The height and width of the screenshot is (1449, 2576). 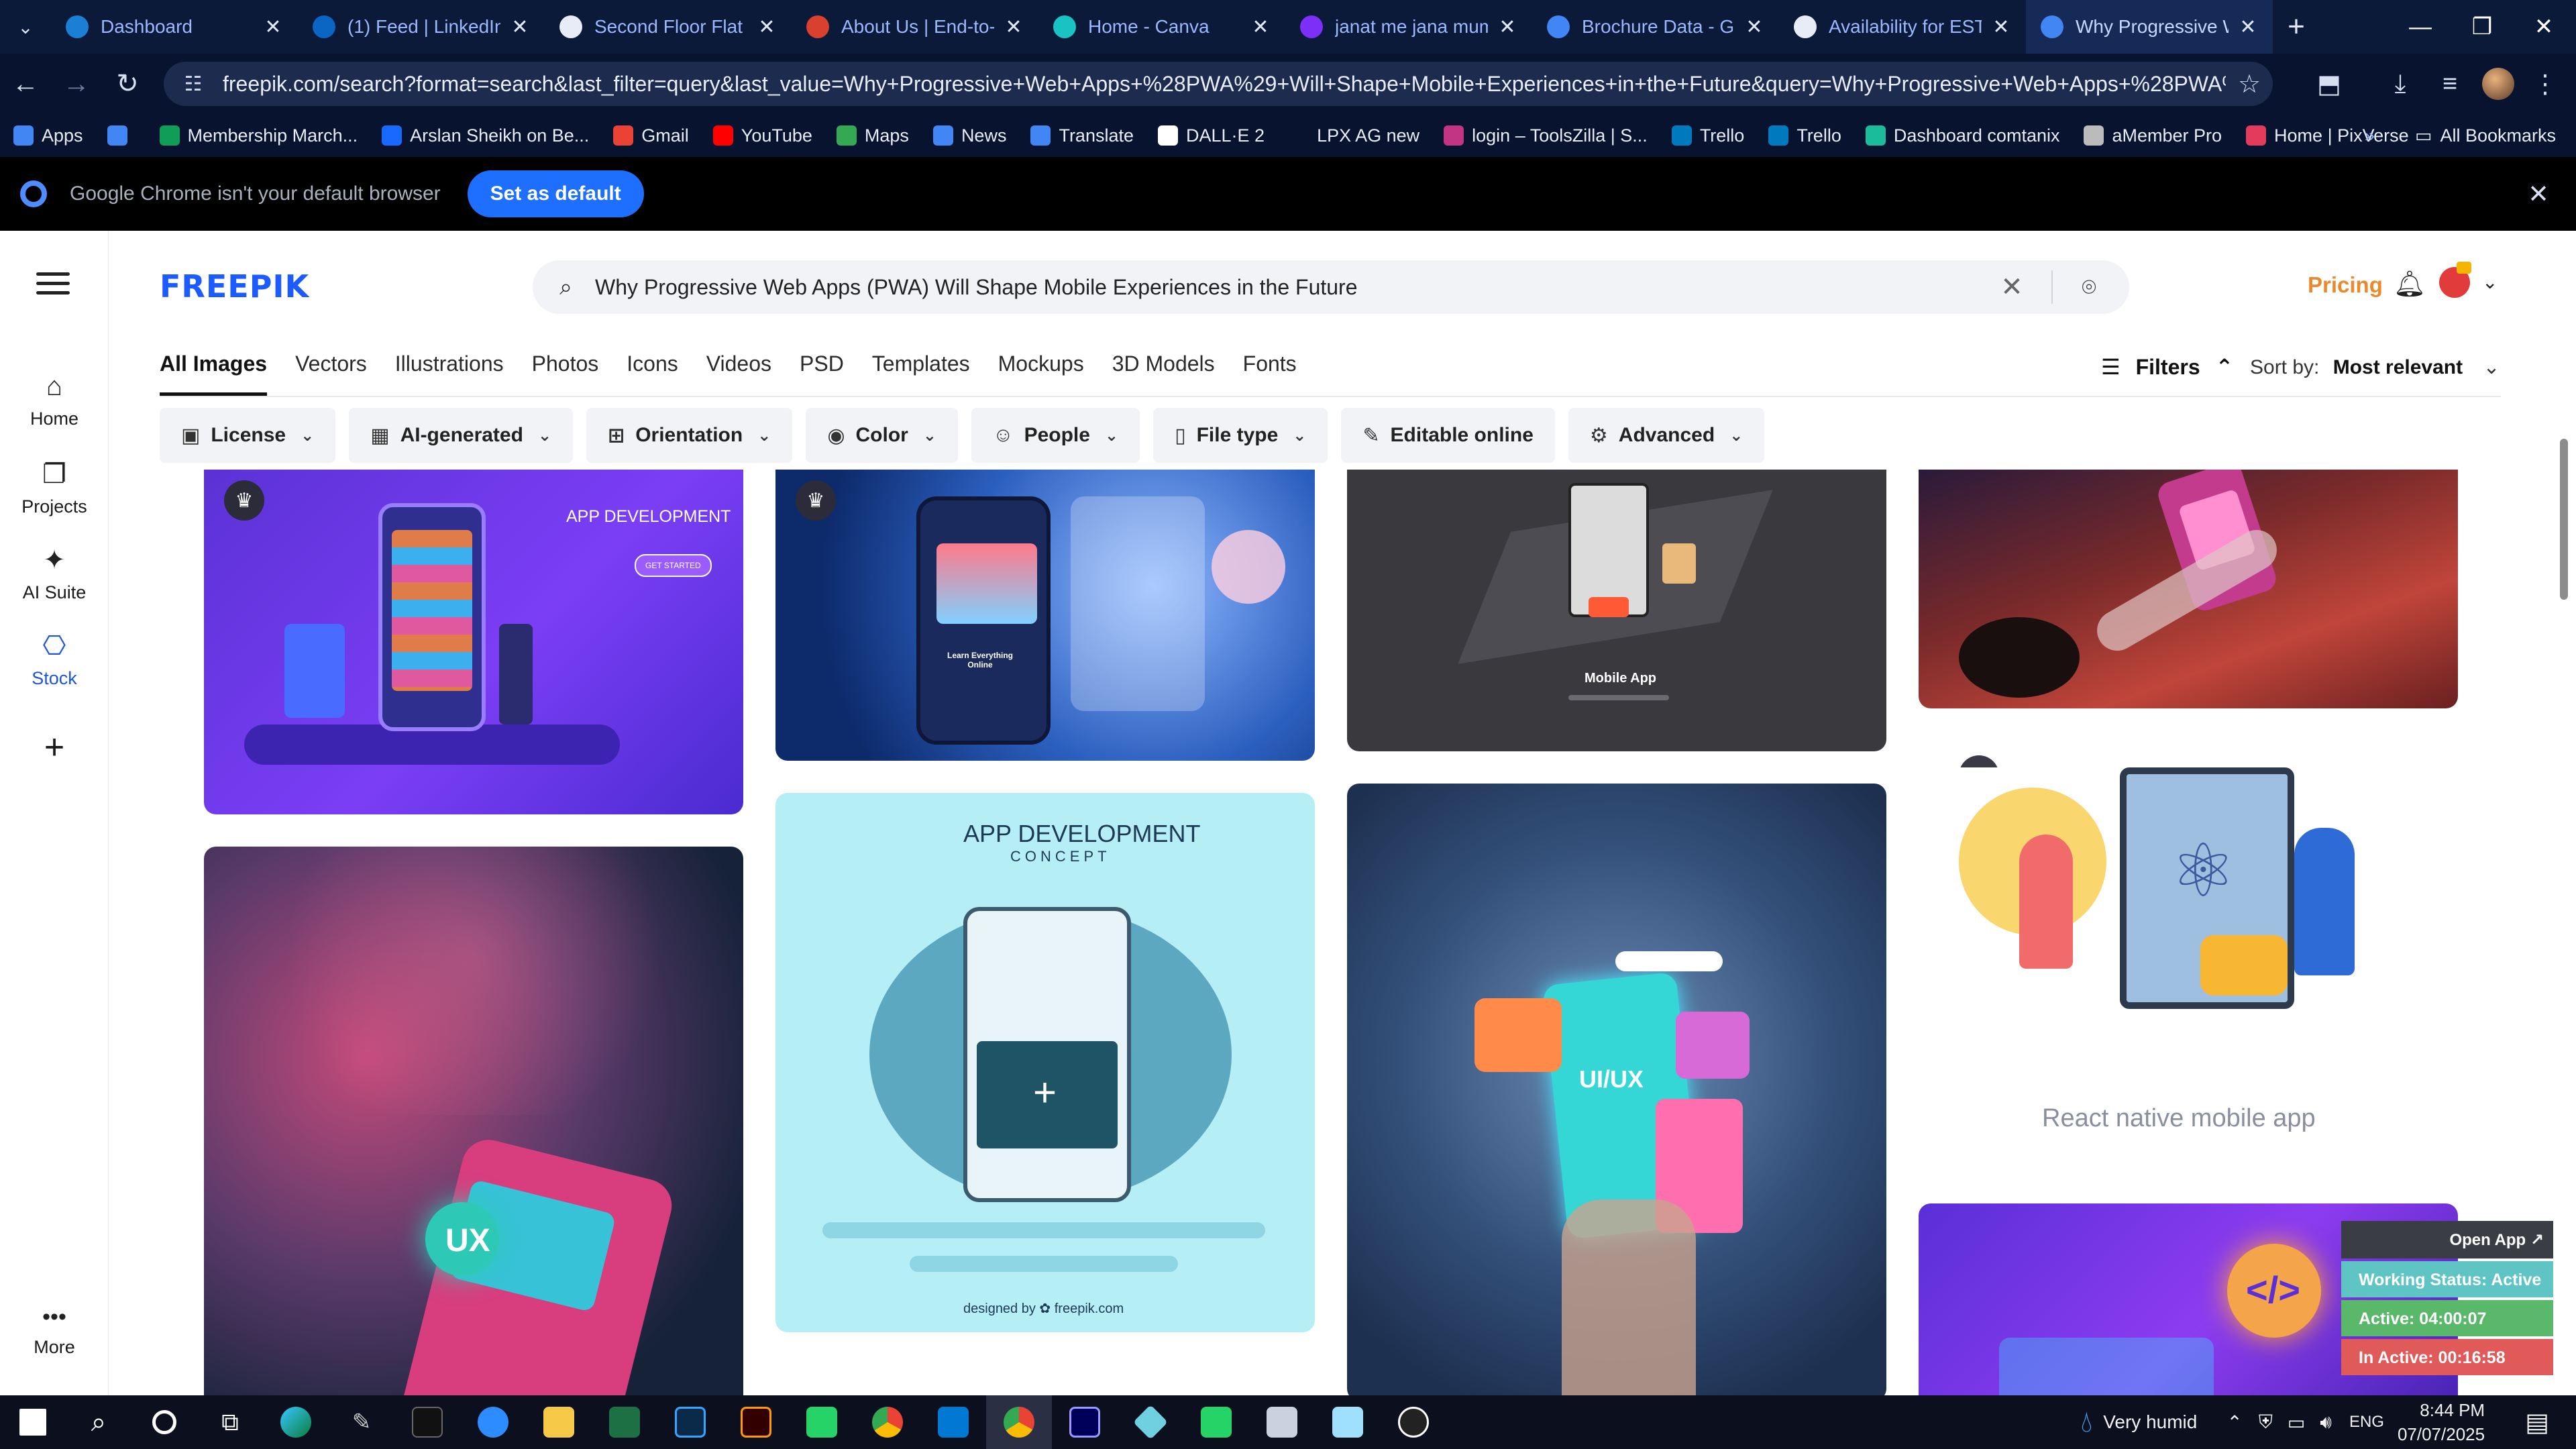 What do you see at coordinates (2345, 285) in the screenshot?
I see `pricing-link: Pricing` at bounding box center [2345, 285].